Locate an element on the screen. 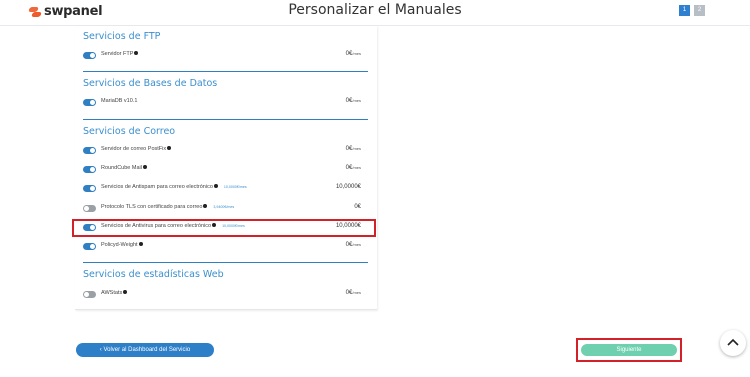 This screenshot has height=377, width=750. scroll-to-top-button is located at coordinates (733, 343).